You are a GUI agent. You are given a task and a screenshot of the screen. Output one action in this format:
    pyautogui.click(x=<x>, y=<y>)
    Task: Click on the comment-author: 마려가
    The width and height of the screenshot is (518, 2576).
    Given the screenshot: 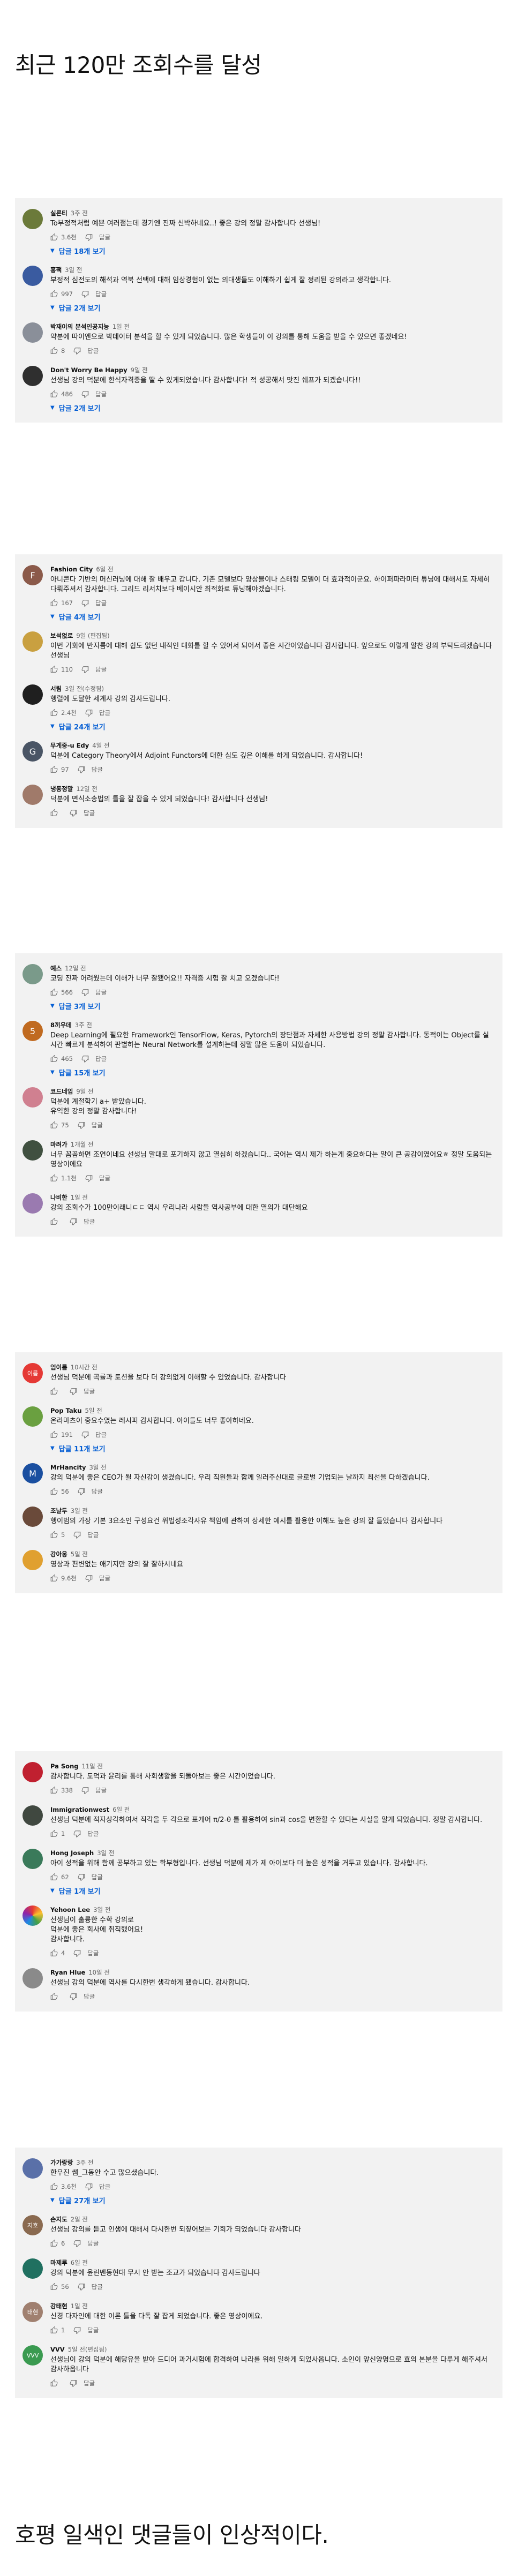 What is the action you would take?
    pyautogui.click(x=58, y=1144)
    